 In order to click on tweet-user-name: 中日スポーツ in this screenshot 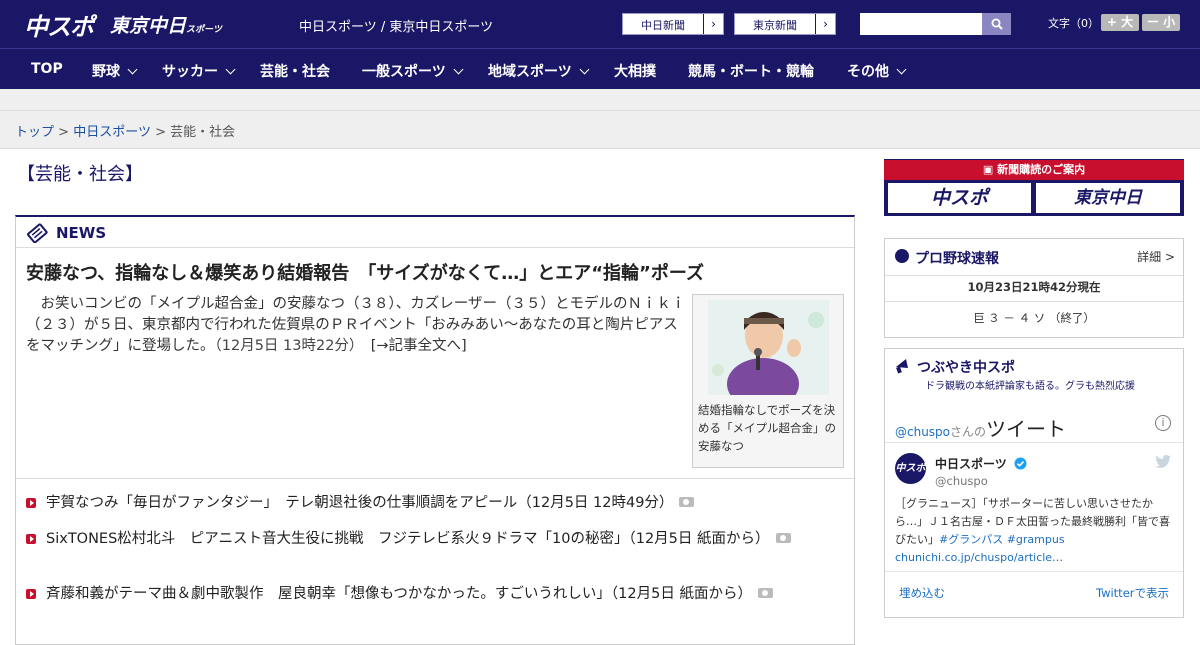, I will do `click(981, 463)`.